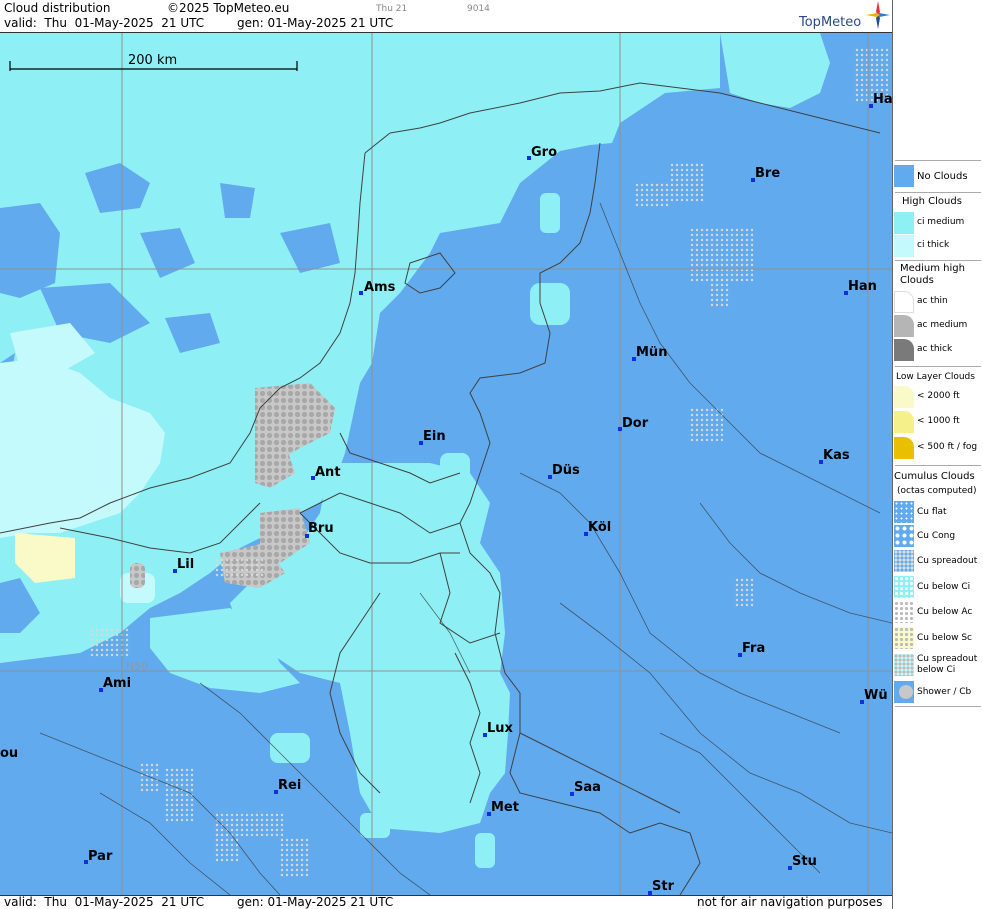  Describe the element at coordinates (904, 665) in the screenshot. I see `cu-spreadout-below-ci-swatch` at that location.